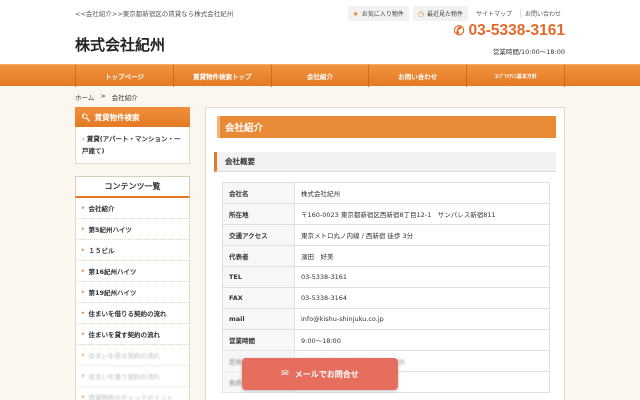 The image size is (640, 400). What do you see at coordinates (101, 209) in the screenshot?
I see `sidebar-item-label: 会社紹介` at bounding box center [101, 209].